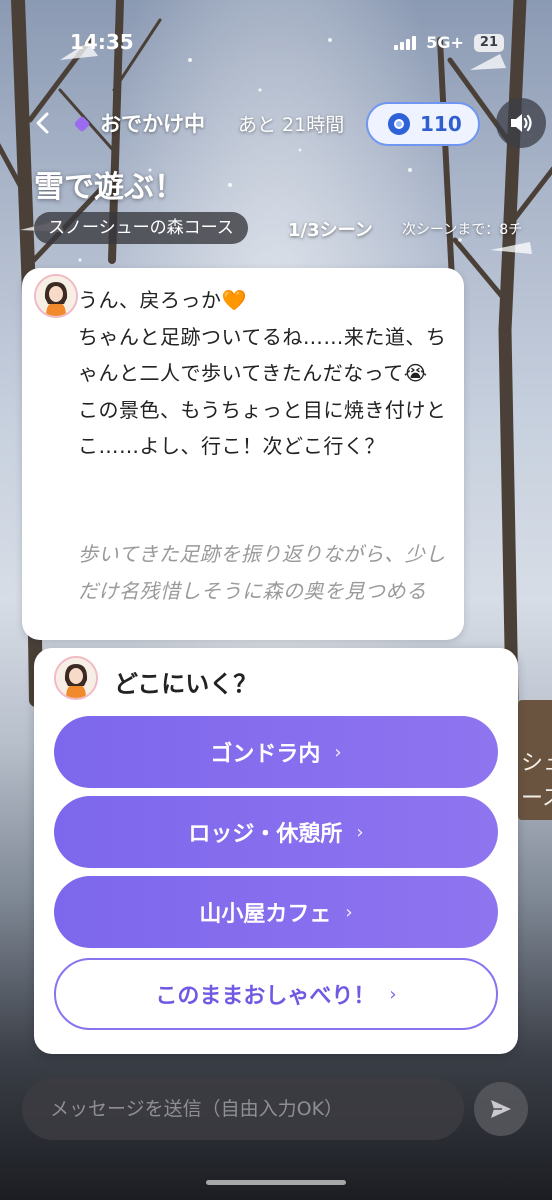 This screenshot has width=552, height=1200. I want to click on status-indicators: 5G+ 21, so click(449, 42).